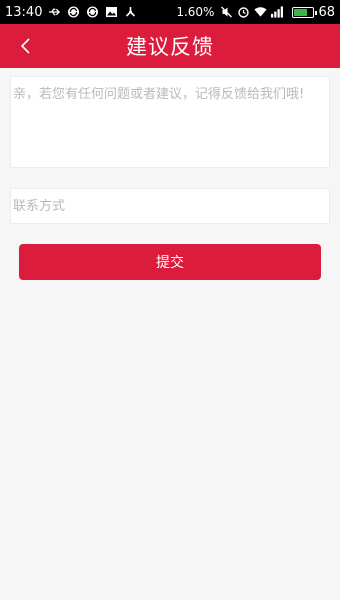  I want to click on status-bar-left: 13:40, so click(71, 12).